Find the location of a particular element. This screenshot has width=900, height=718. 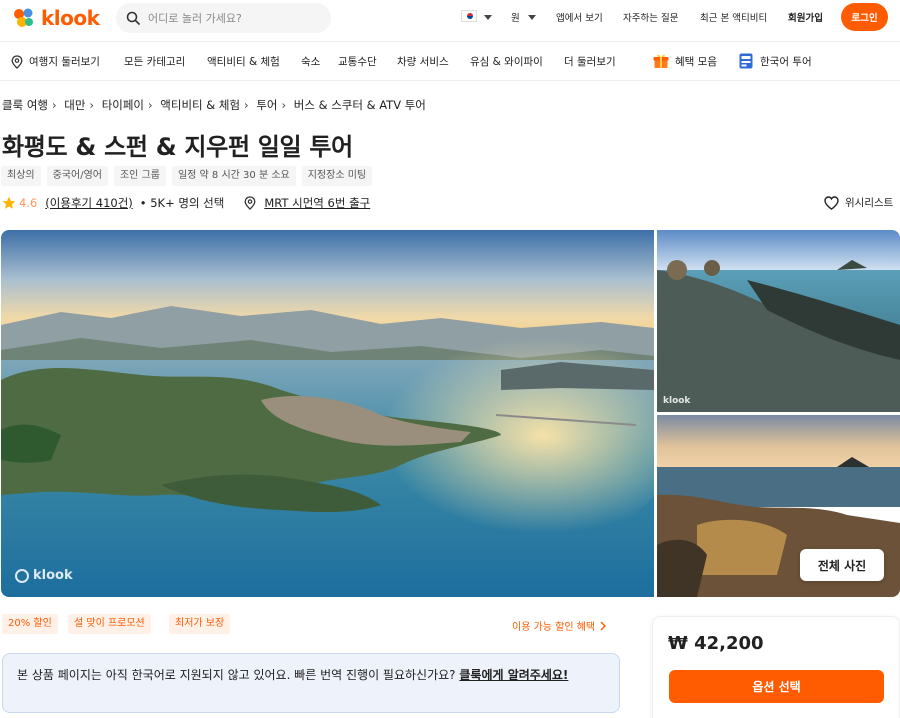

nav-item-destinations: 여행지 둘러보기 is located at coordinates (64, 61).